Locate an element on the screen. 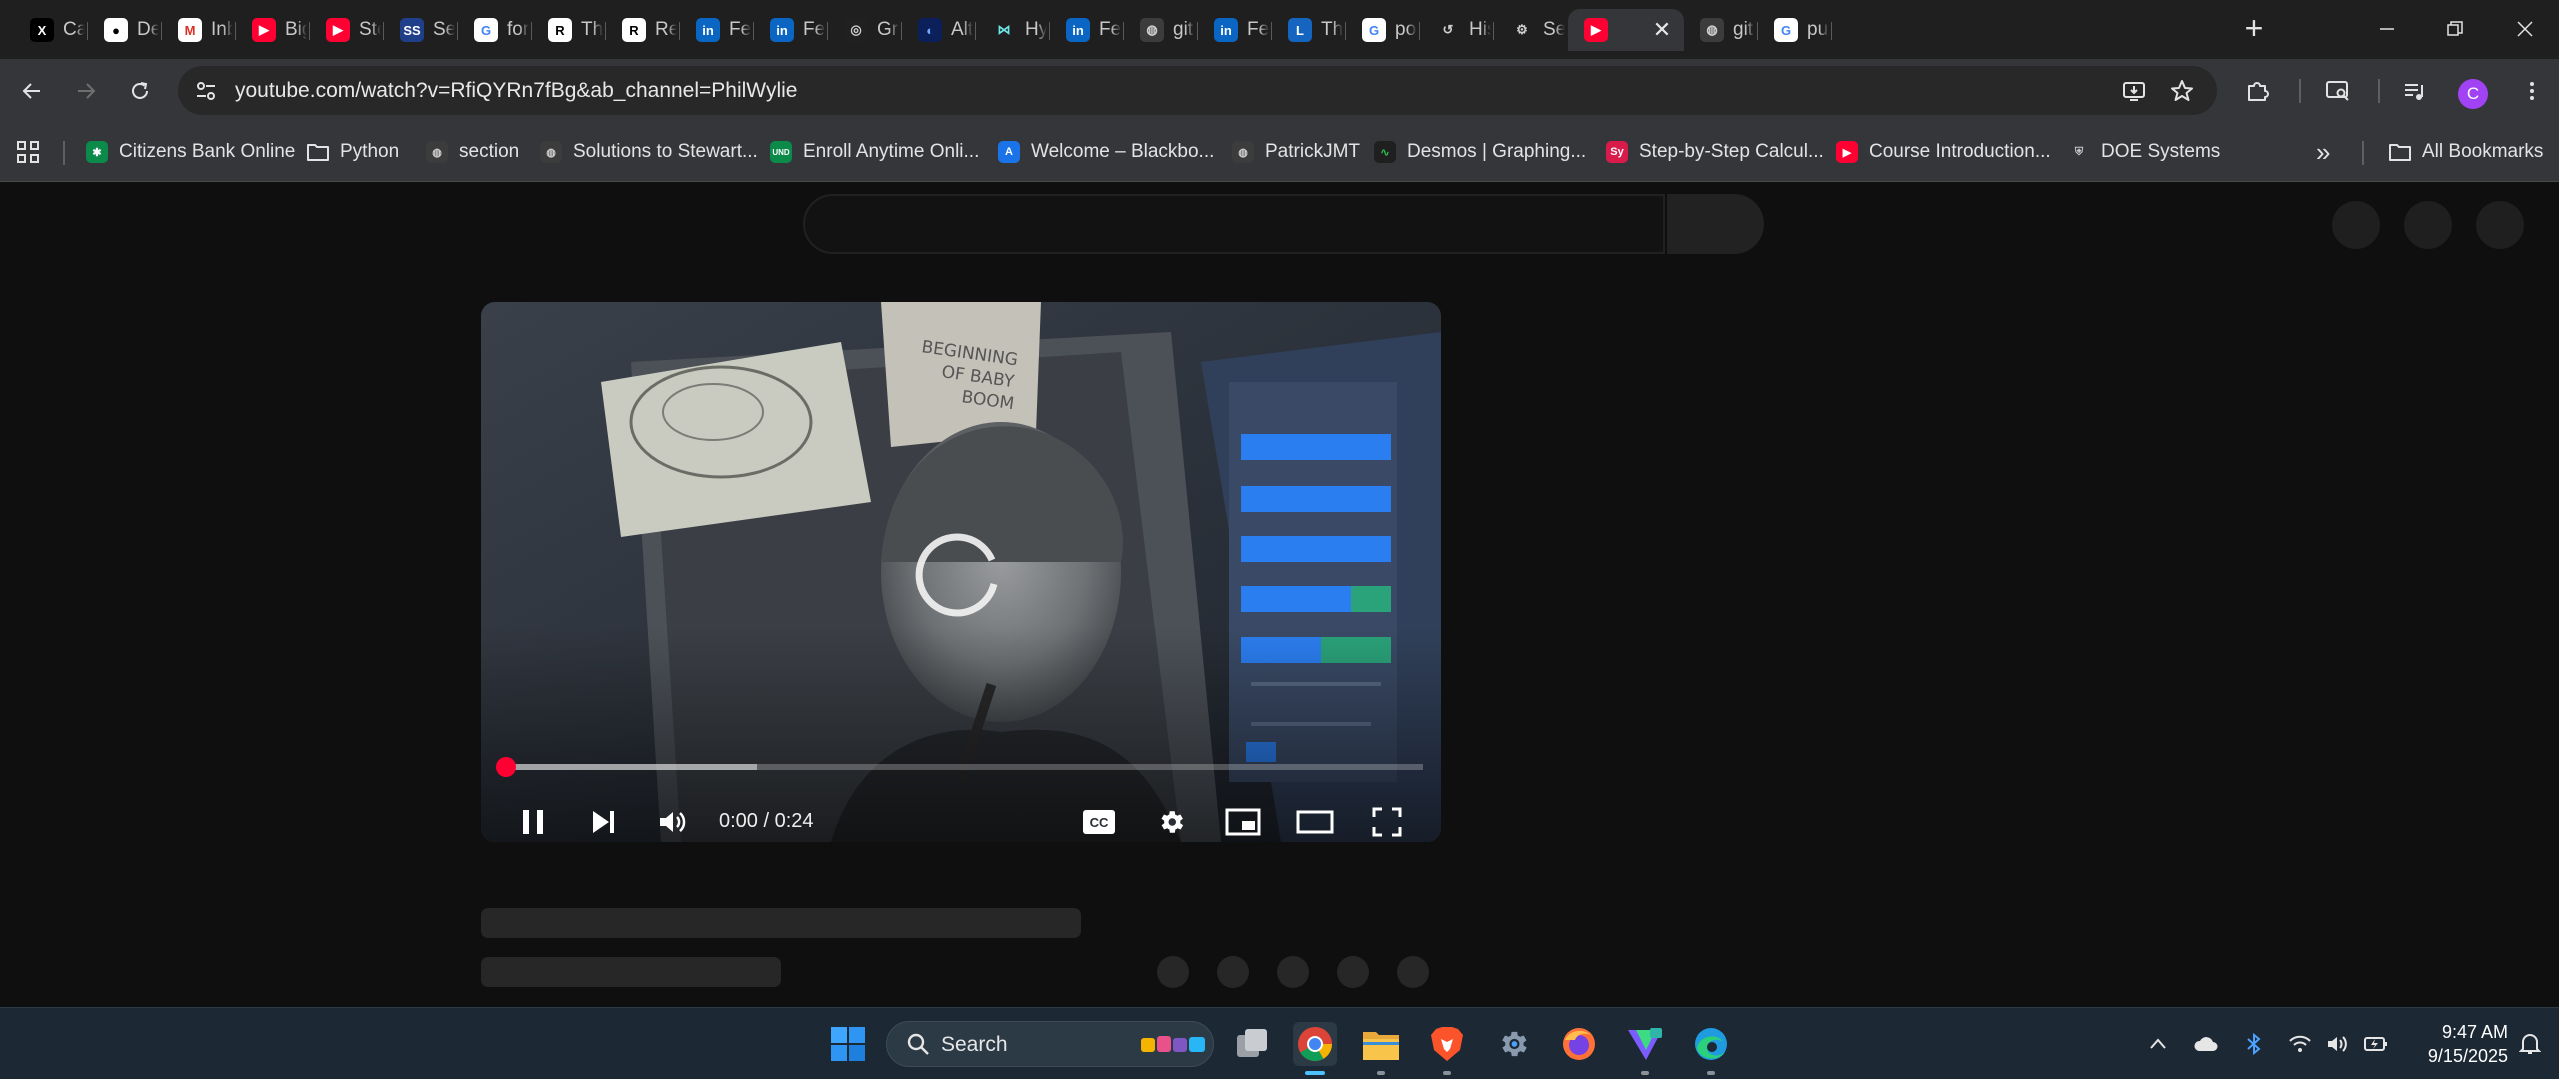 This screenshot has height=1079, width=2559. tab: ⚙ Set is located at coordinates (1531, 30).